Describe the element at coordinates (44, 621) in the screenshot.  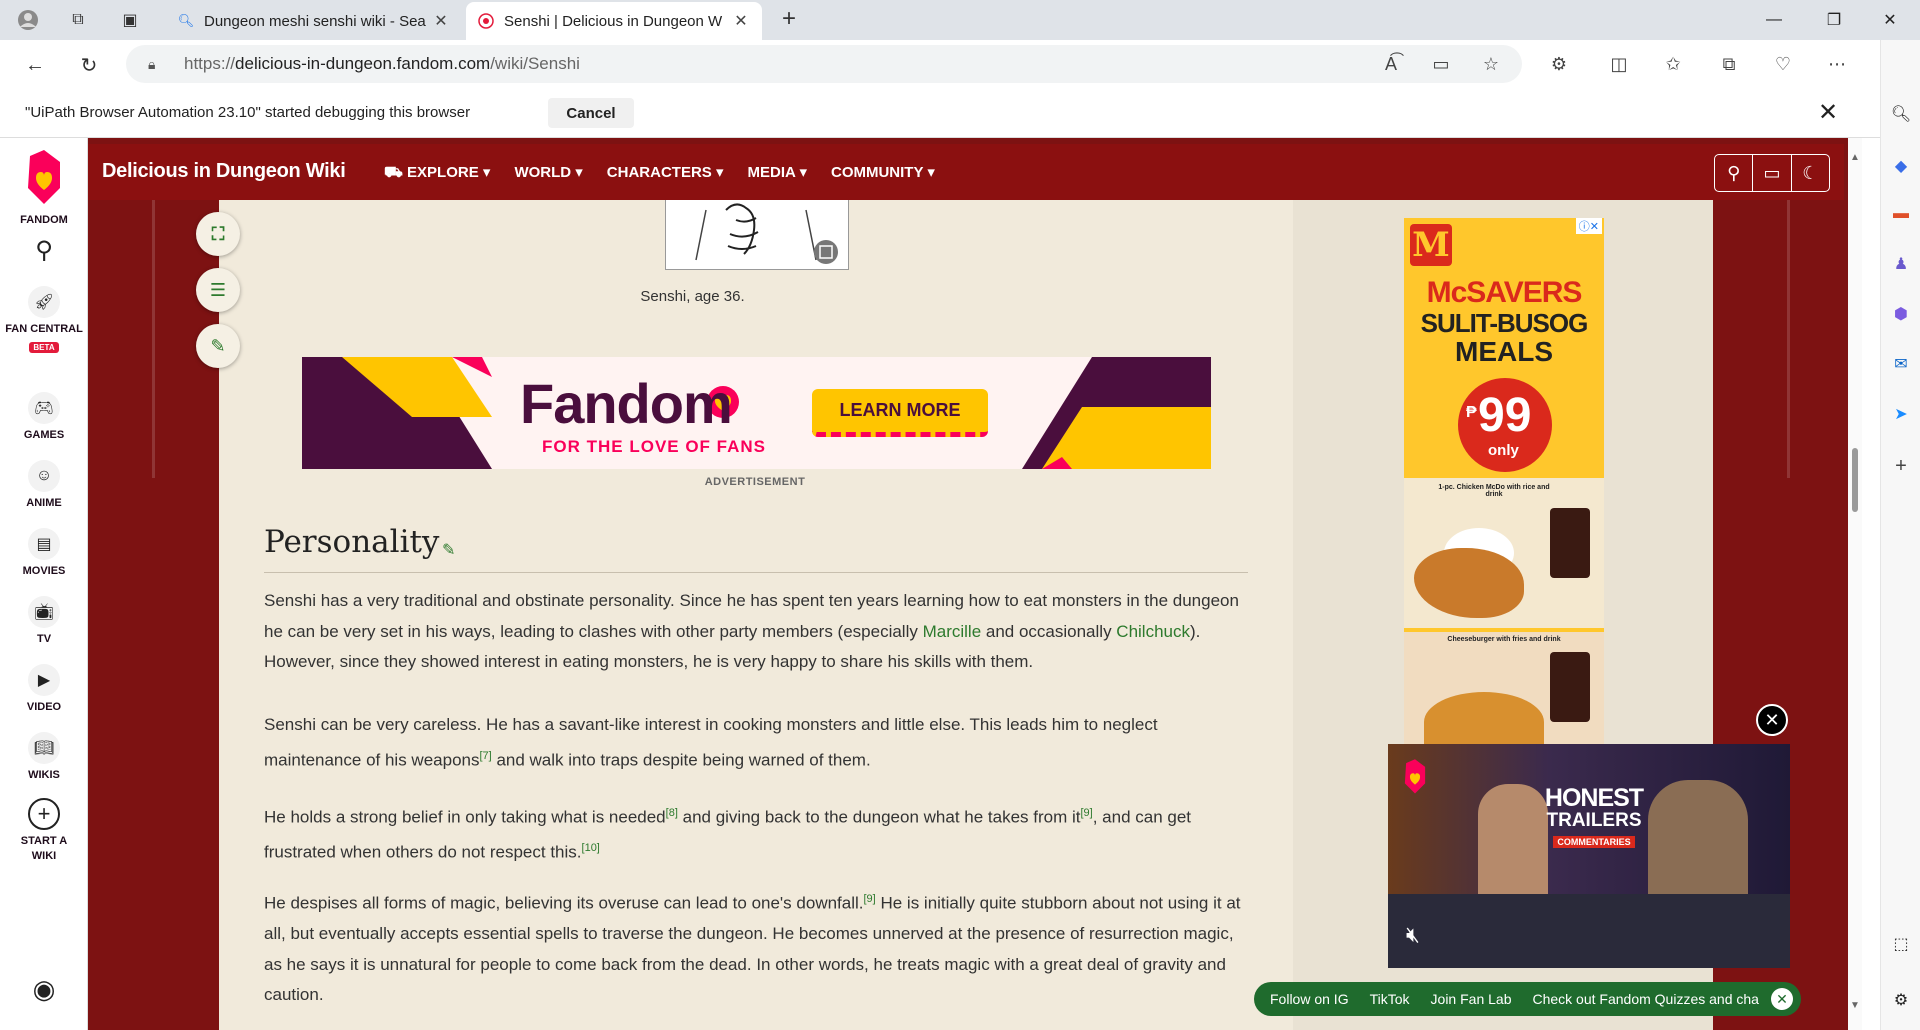
I see `rail-tv: 📺︎ TV` at that location.